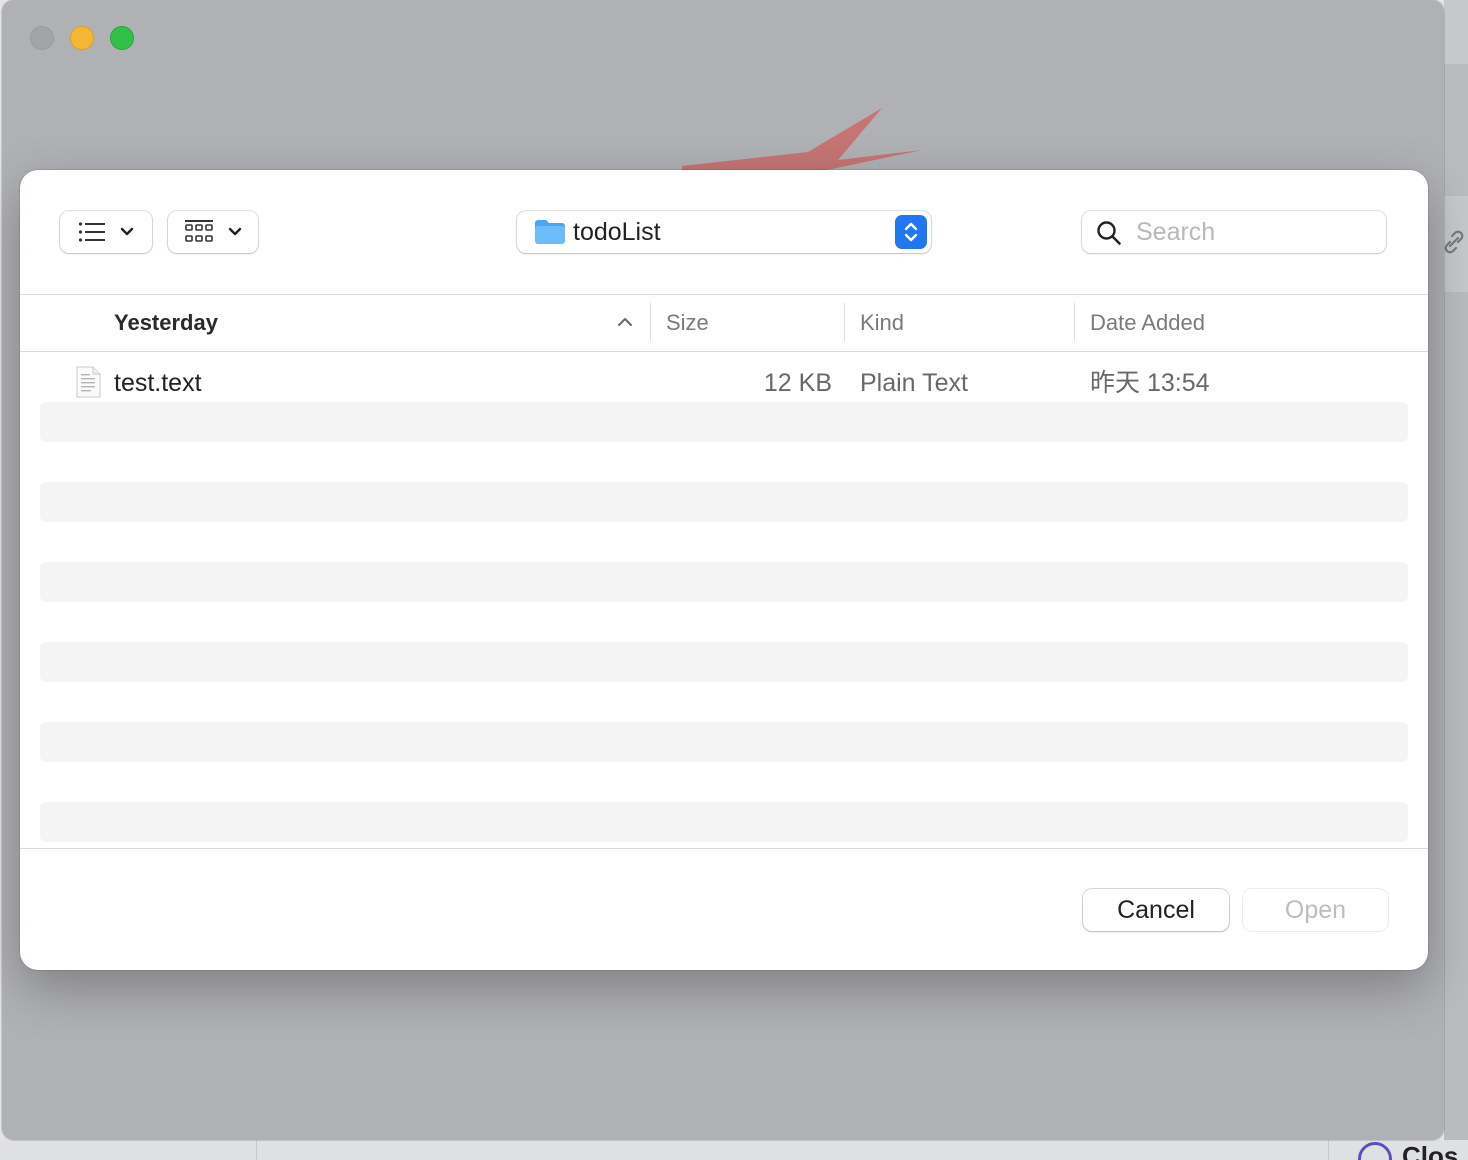 The height and width of the screenshot is (1160, 1468). I want to click on background-close-label: Clos, so click(1430, 1150).